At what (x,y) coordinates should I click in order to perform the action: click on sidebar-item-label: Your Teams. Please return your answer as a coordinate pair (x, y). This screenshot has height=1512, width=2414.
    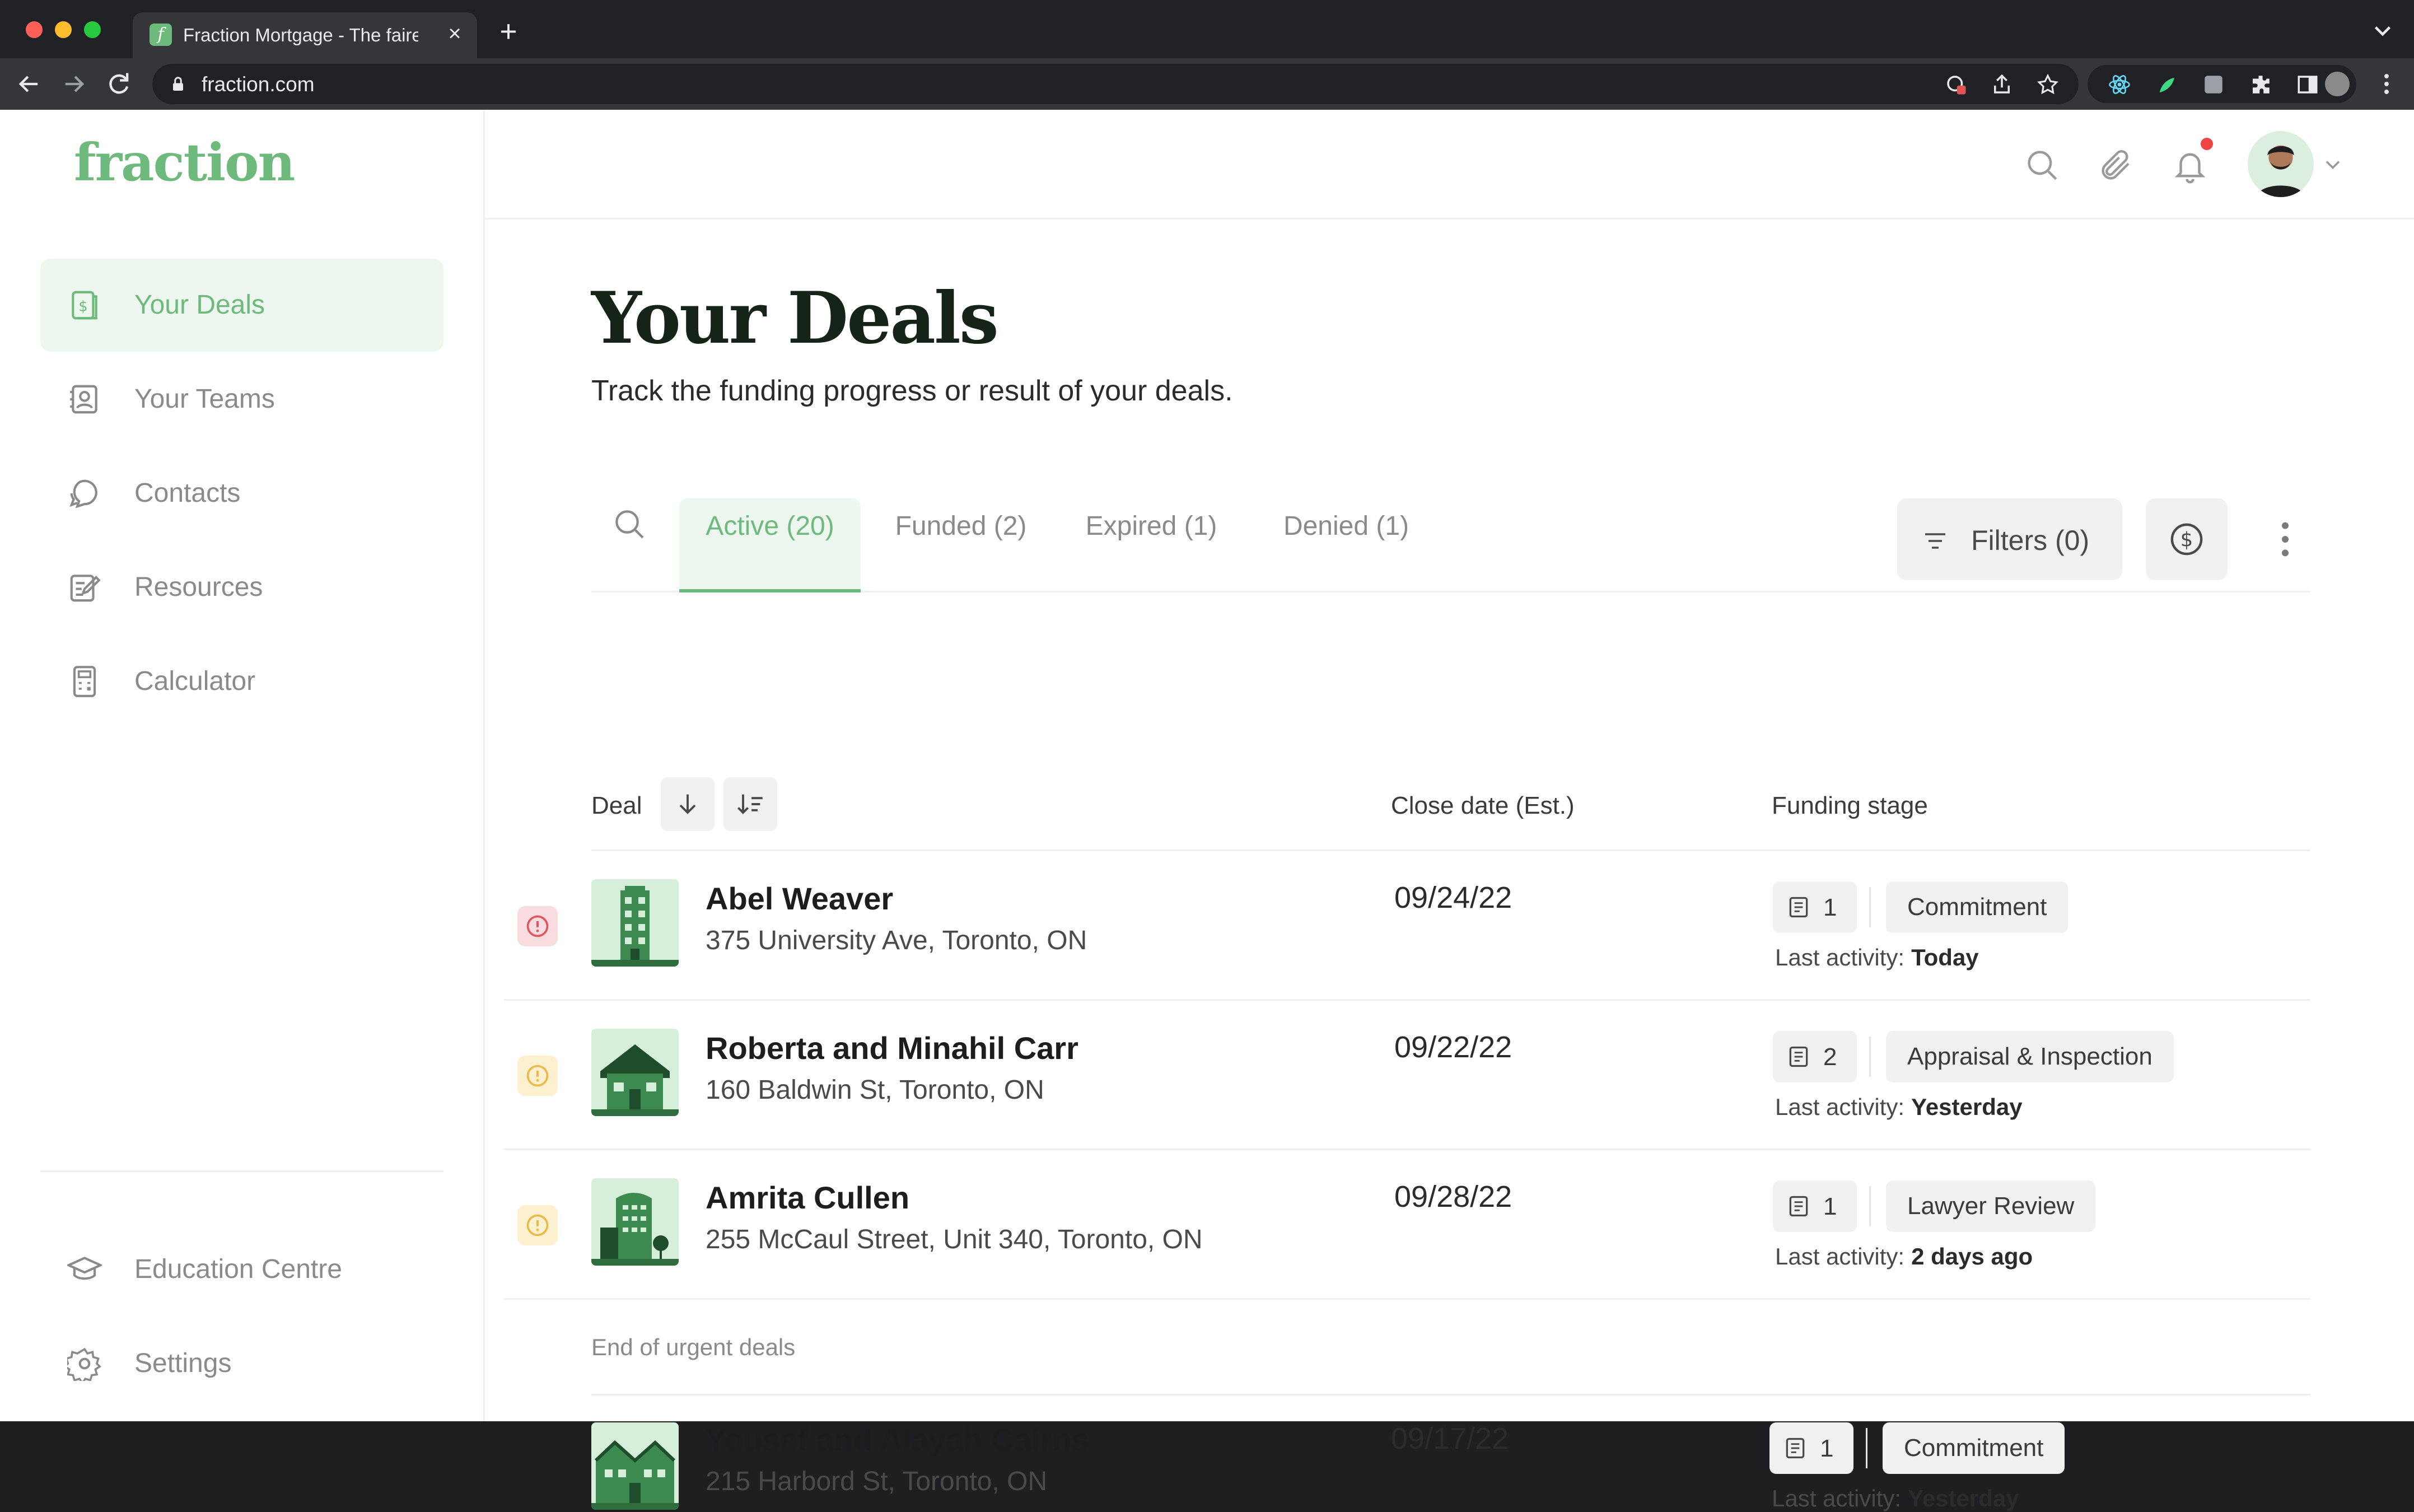
    Looking at the image, I should click on (204, 399).